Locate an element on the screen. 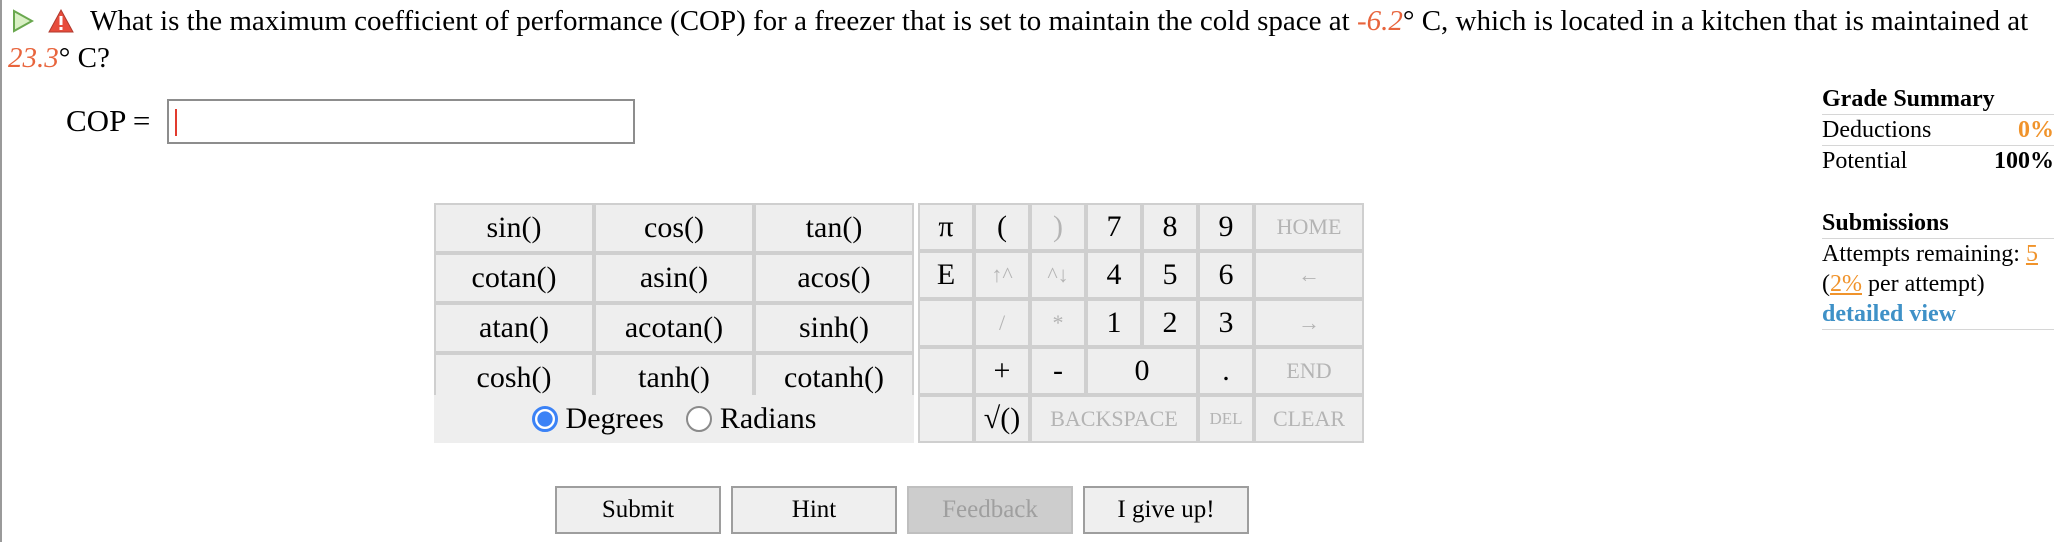  key-down-arrow: ^↓ is located at coordinates (1058, 275).